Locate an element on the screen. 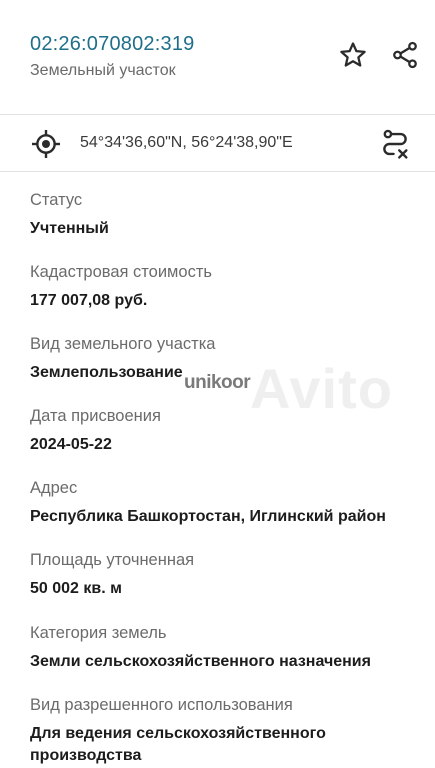  share-button is located at coordinates (405, 55).